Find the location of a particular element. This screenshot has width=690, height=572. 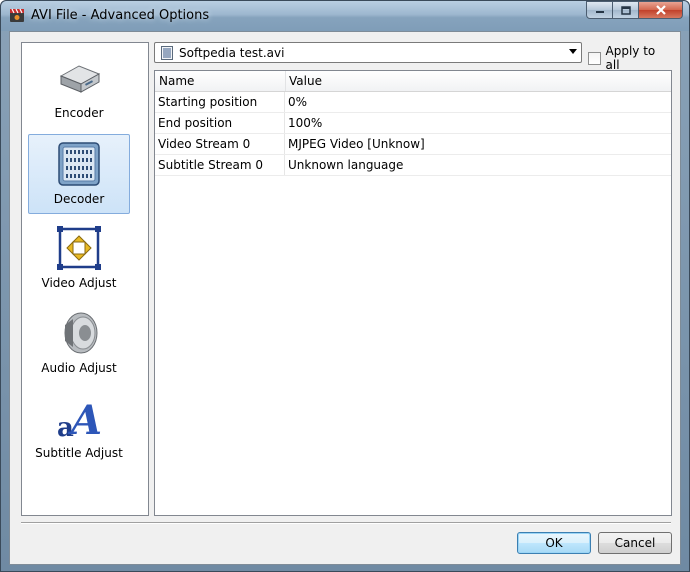

sidebar-item-label: Audio Adjust is located at coordinates (79, 368).